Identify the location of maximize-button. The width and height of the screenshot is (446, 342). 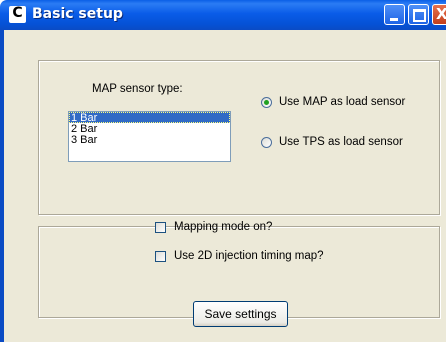
(418, 14).